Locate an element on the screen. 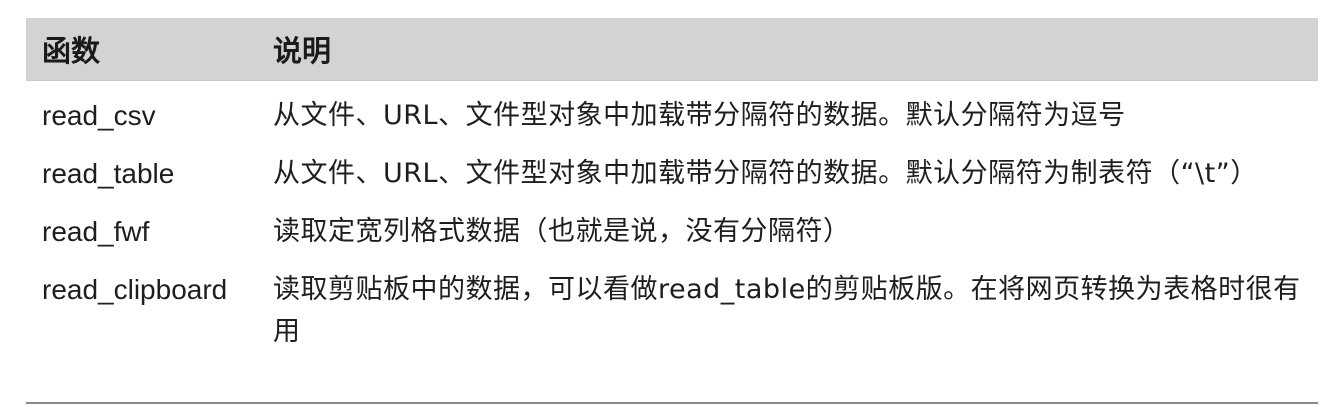  function-name: read_clipboard is located at coordinates (135, 289).